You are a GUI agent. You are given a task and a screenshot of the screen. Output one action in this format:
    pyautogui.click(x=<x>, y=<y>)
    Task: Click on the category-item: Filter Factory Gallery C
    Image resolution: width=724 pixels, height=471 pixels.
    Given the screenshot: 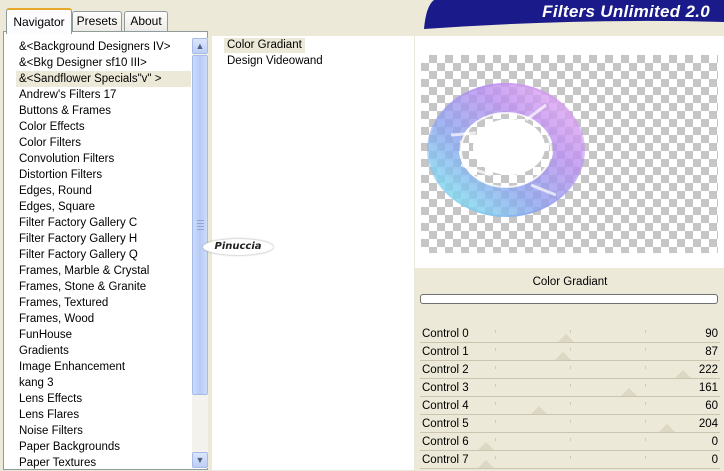 What is the action you would take?
    pyautogui.click(x=103, y=223)
    